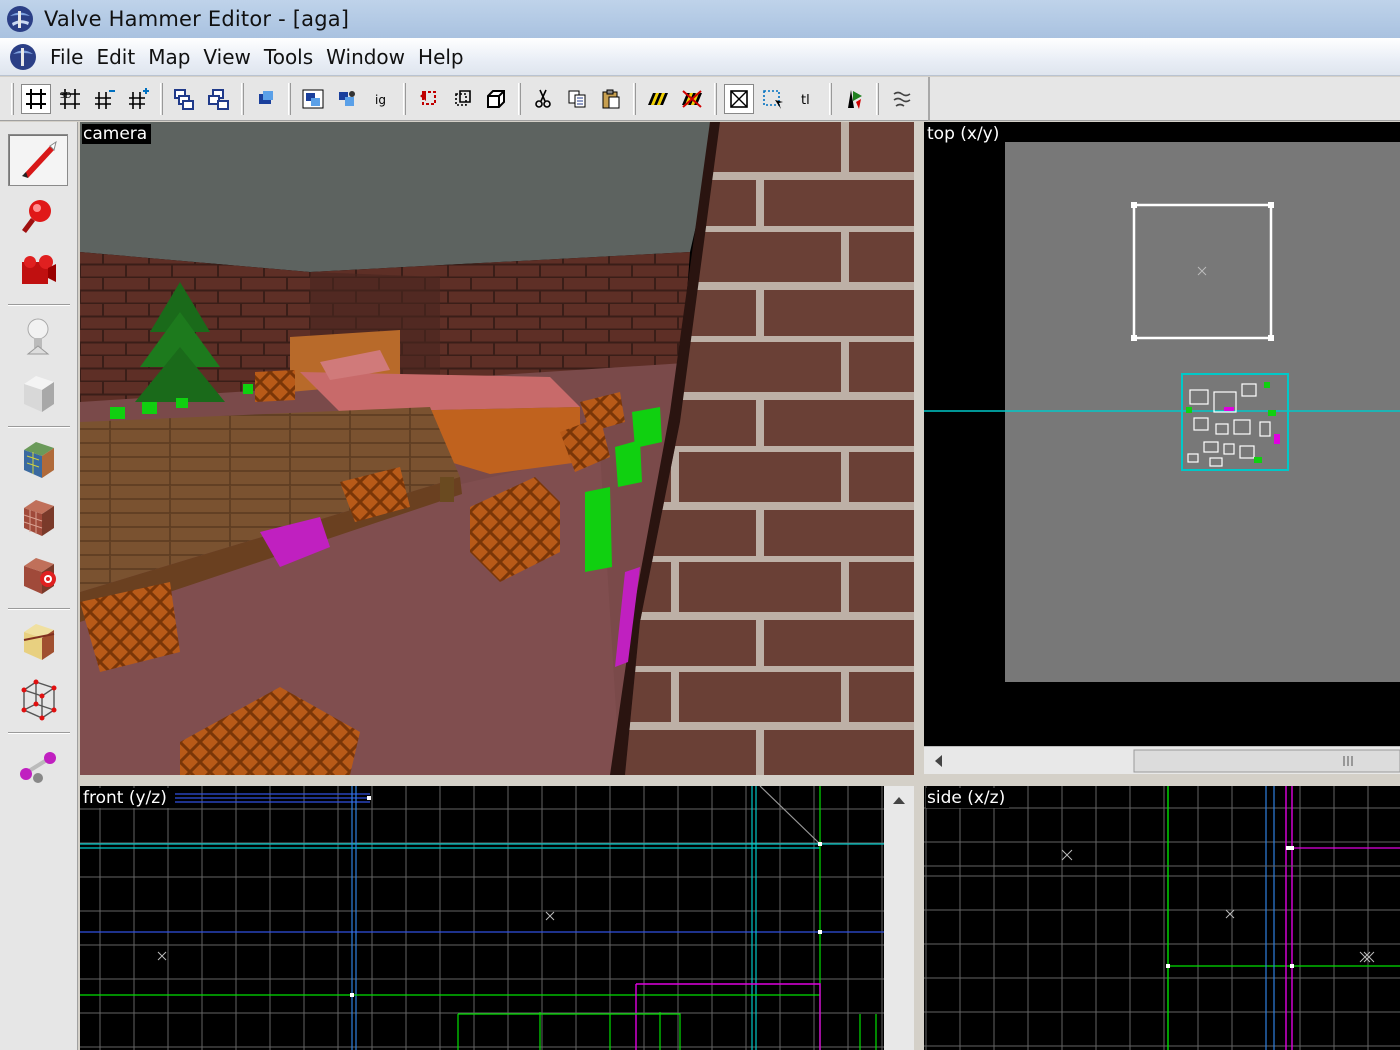 This screenshot has height=1050, width=1400. Describe the element at coordinates (854, 99) in the screenshot. I see `run-map-icon` at that location.